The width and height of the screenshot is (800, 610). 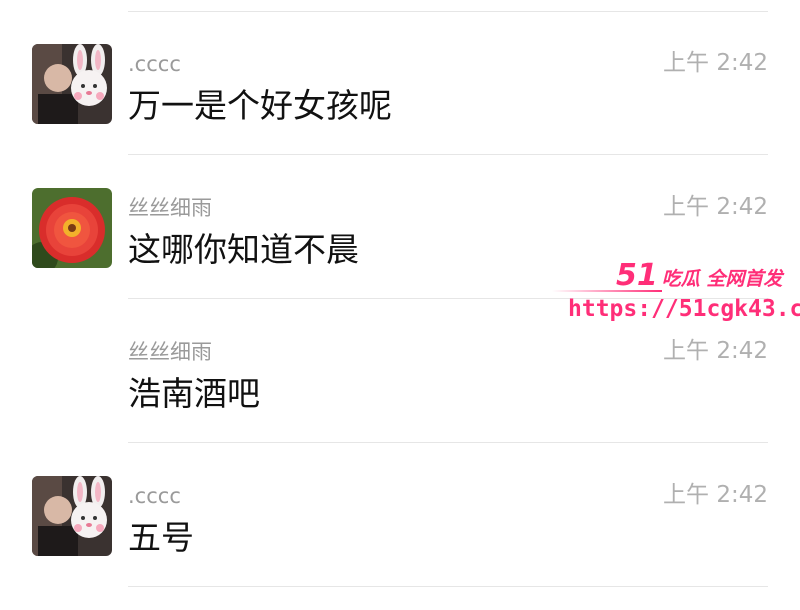 What do you see at coordinates (684, 309) in the screenshot?
I see `watermark-url: https://51cgk43.com` at bounding box center [684, 309].